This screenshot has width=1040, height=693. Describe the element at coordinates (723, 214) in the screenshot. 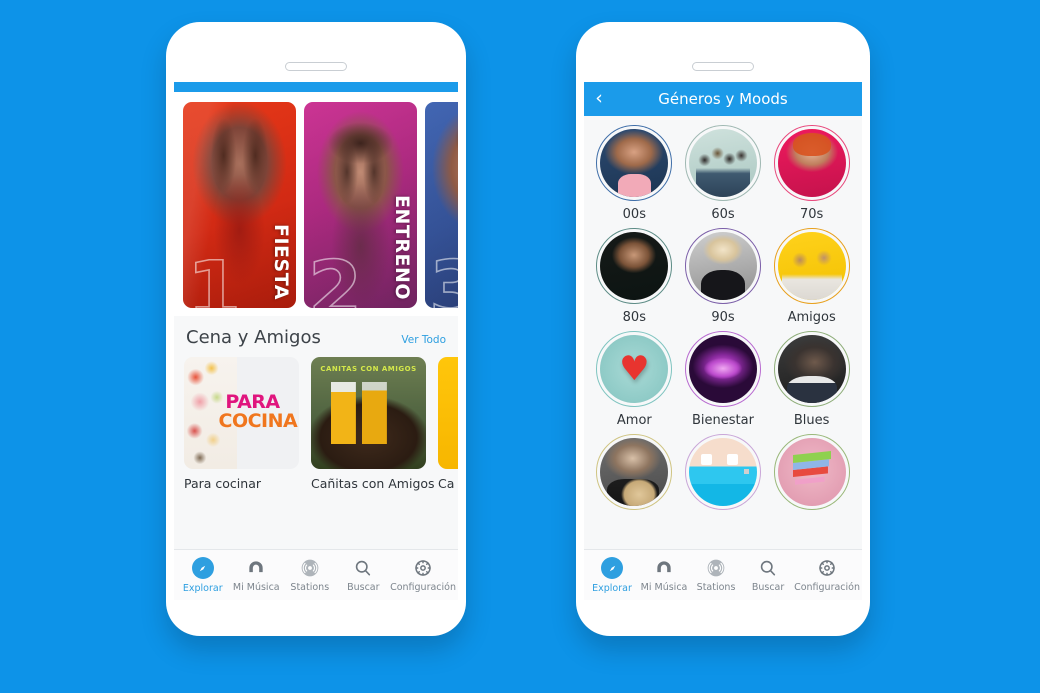

I see `genre-label: 60s` at that location.